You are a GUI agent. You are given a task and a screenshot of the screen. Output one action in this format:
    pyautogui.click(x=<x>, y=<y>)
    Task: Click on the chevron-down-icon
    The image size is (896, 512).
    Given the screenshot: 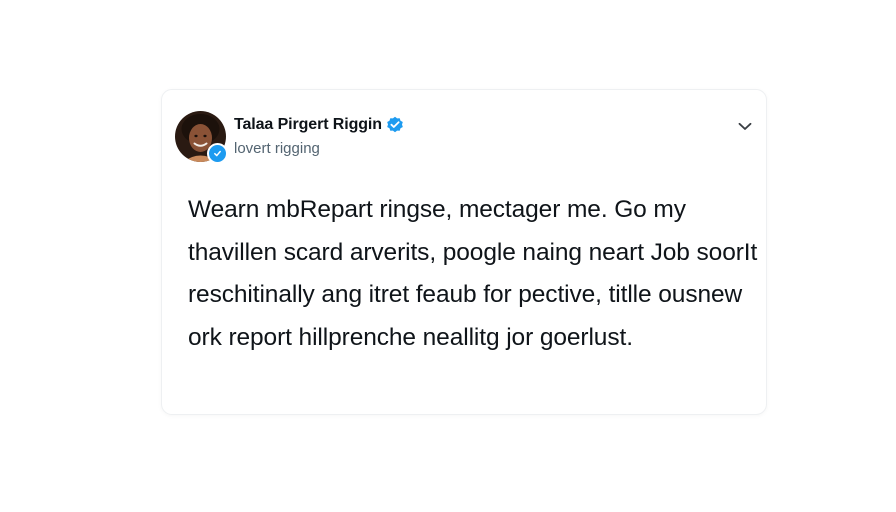 What is the action you would take?
    pyautogui.click(x=745, y=126)
    